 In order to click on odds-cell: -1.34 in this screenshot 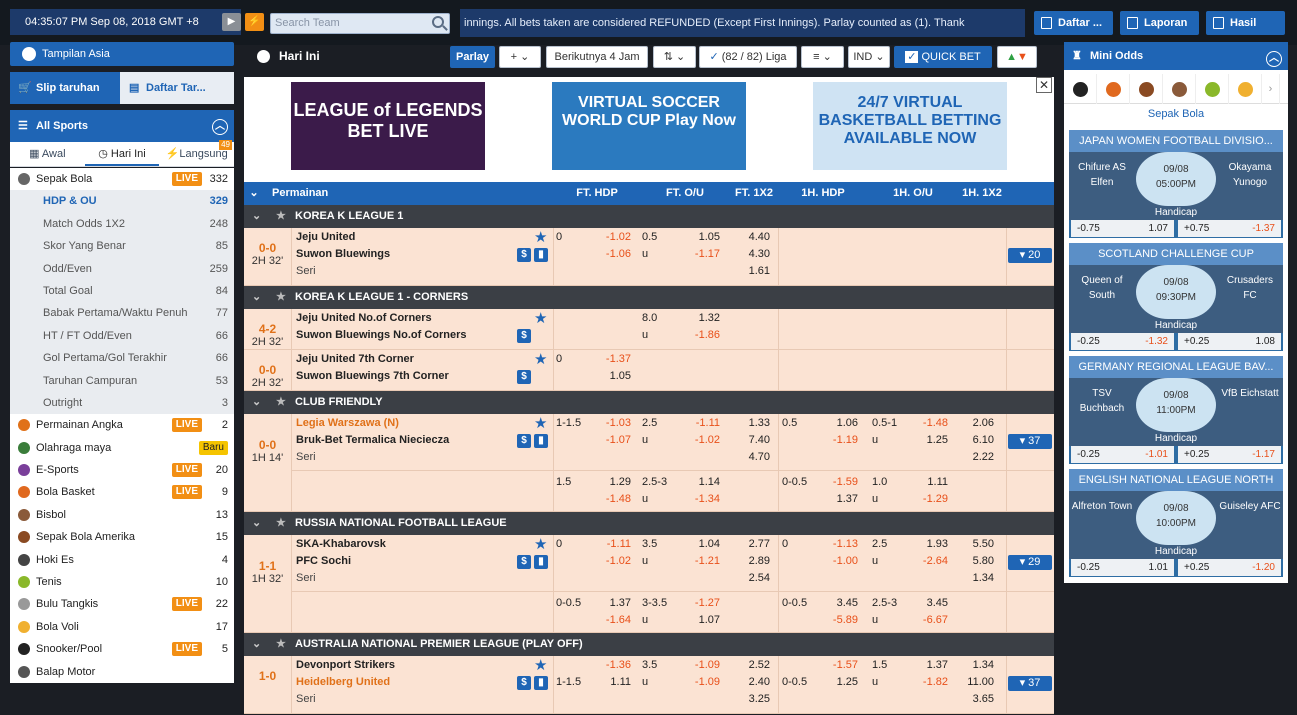, I will do `click(698, 499)`.